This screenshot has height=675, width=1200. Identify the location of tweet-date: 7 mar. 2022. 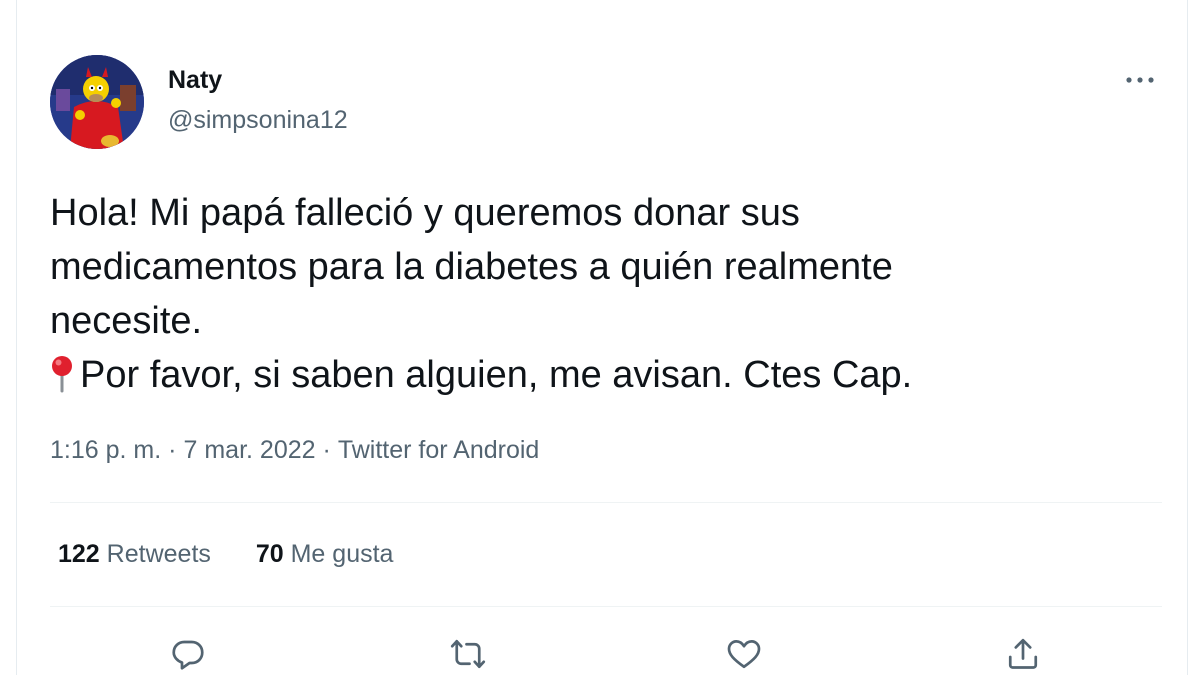
(250, 450).